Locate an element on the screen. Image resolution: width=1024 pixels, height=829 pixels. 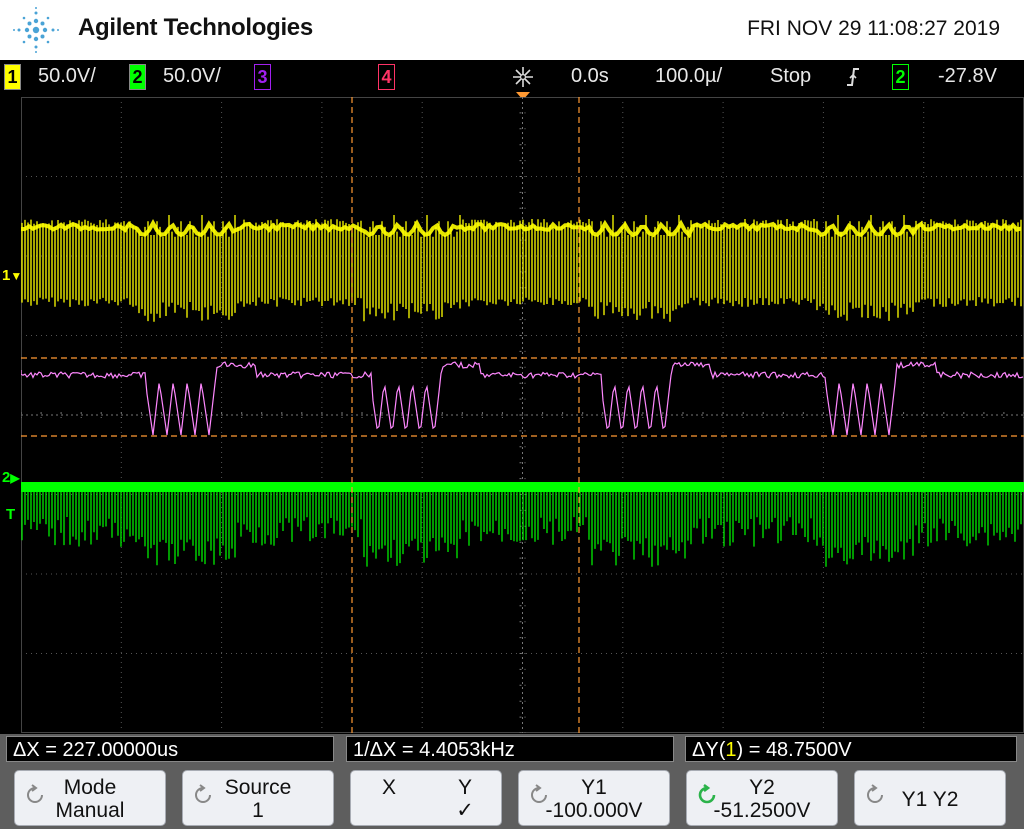
horizontal-delay: 0.0s is located at coordinates (590, 76).